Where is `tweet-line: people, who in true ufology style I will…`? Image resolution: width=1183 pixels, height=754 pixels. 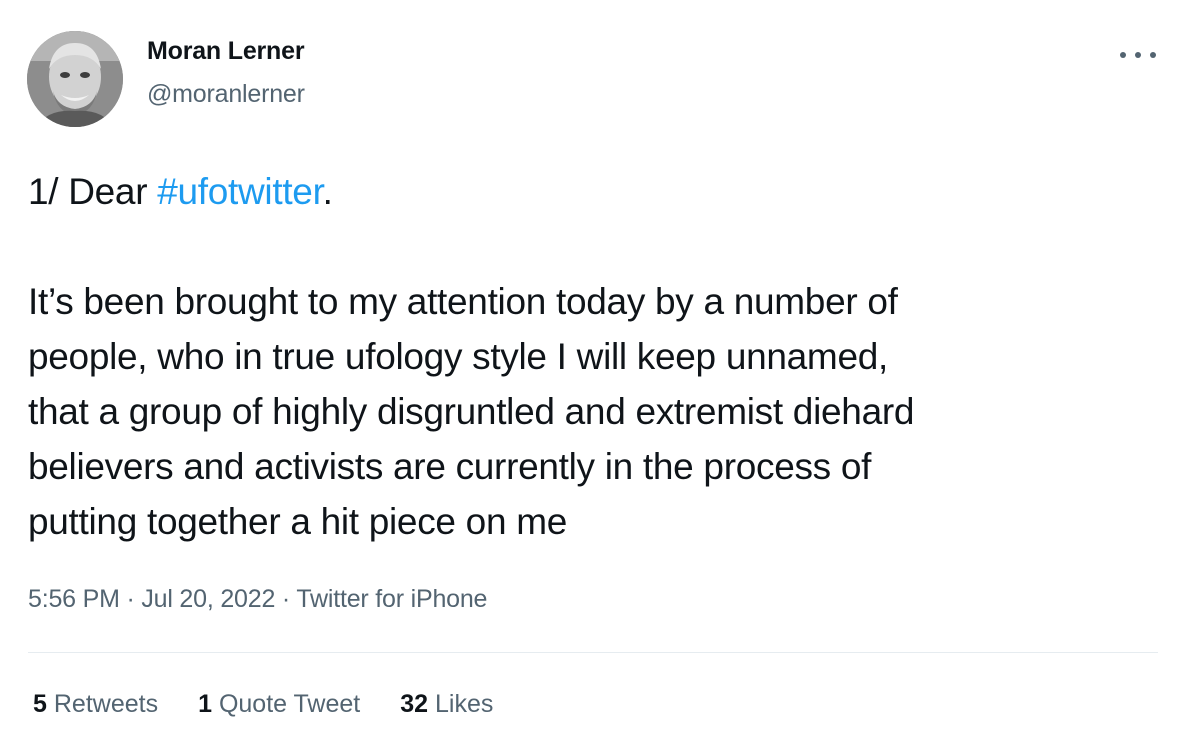 tweet-line: people, who in true ufology style I will… is located at coordinates (458, 356).